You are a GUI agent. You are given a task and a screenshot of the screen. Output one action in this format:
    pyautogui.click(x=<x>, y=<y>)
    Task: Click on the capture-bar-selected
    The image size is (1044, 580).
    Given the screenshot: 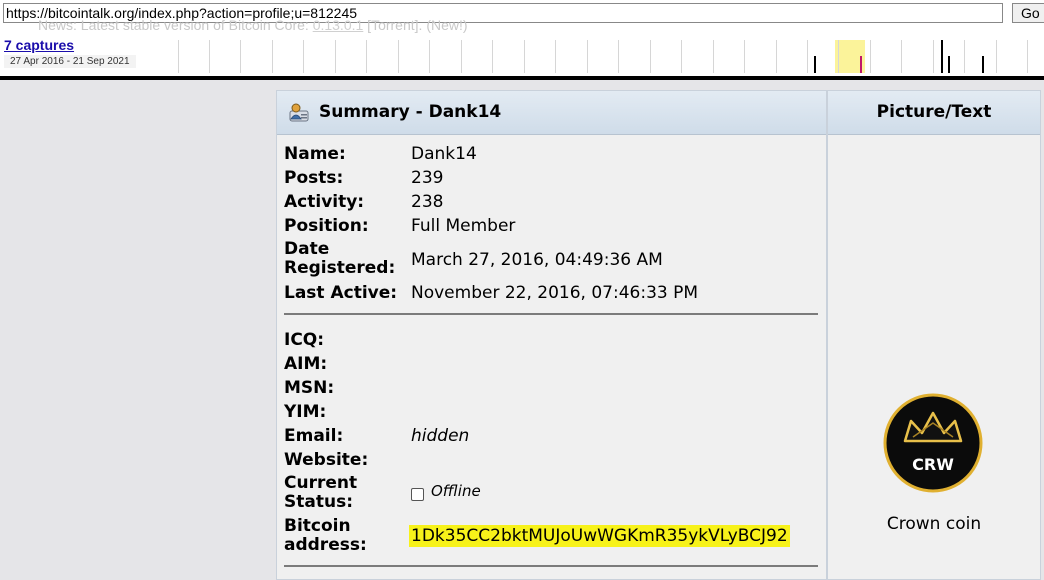 What is the action you would take?
    pyautogui.click(x=861, y=64)
    